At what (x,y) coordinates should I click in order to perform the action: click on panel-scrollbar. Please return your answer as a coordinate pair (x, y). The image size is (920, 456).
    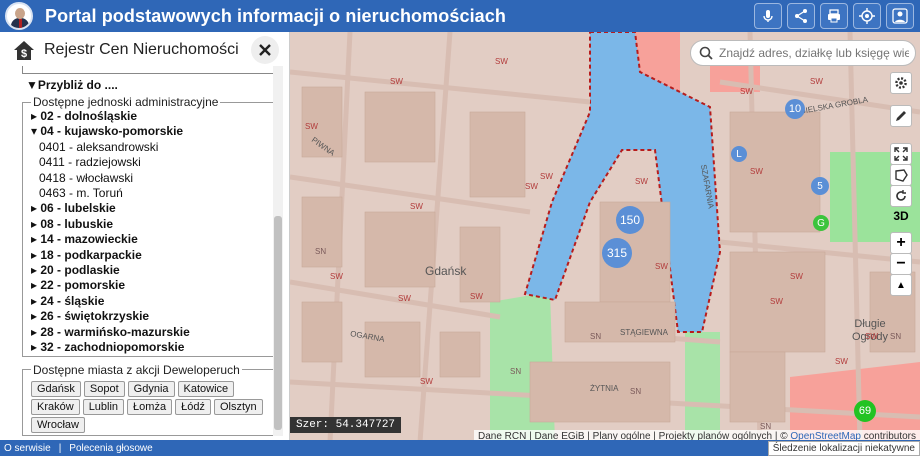
    Looking at the image, I should click on (278, 251).